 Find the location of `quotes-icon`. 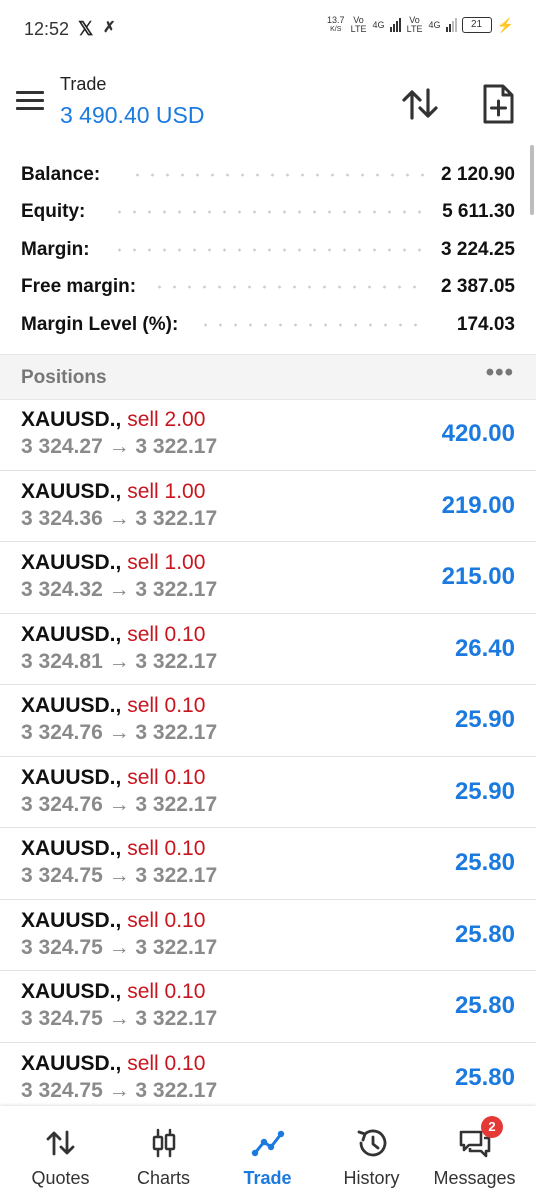

quotes-icon is located at coordinates (60, 1143).